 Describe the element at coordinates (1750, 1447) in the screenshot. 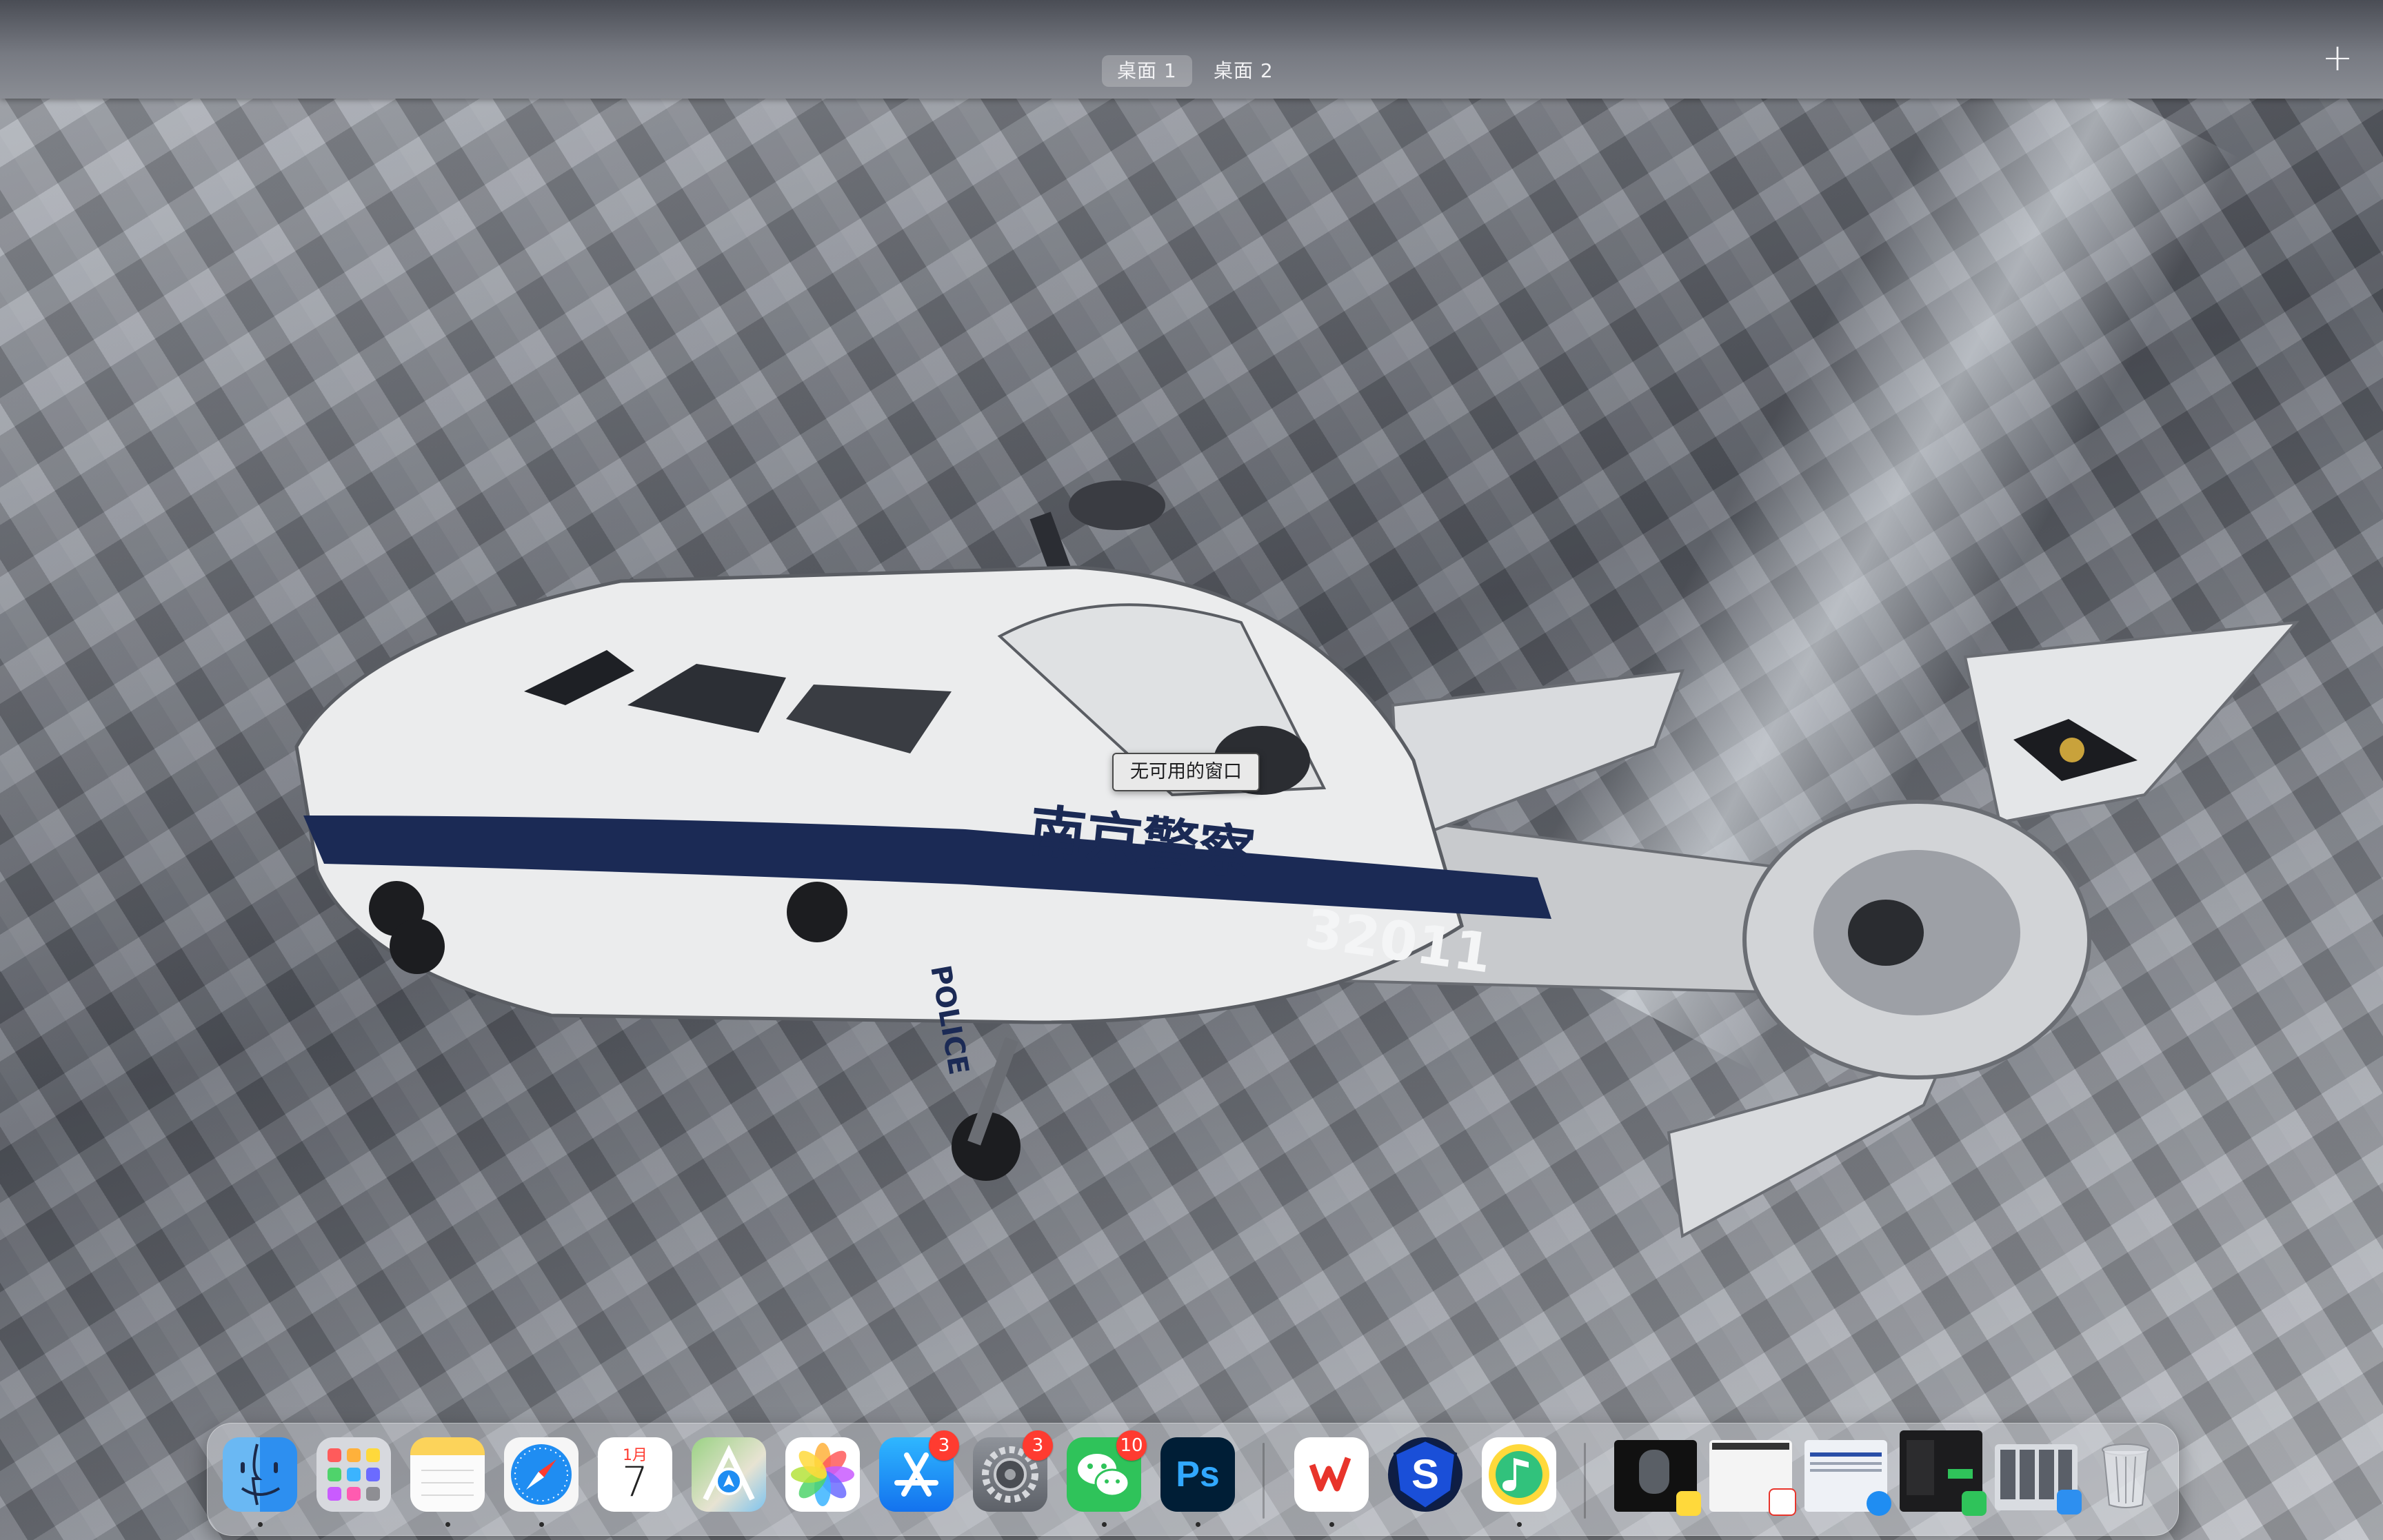

I see `thumbnail-titlebar` at that location.